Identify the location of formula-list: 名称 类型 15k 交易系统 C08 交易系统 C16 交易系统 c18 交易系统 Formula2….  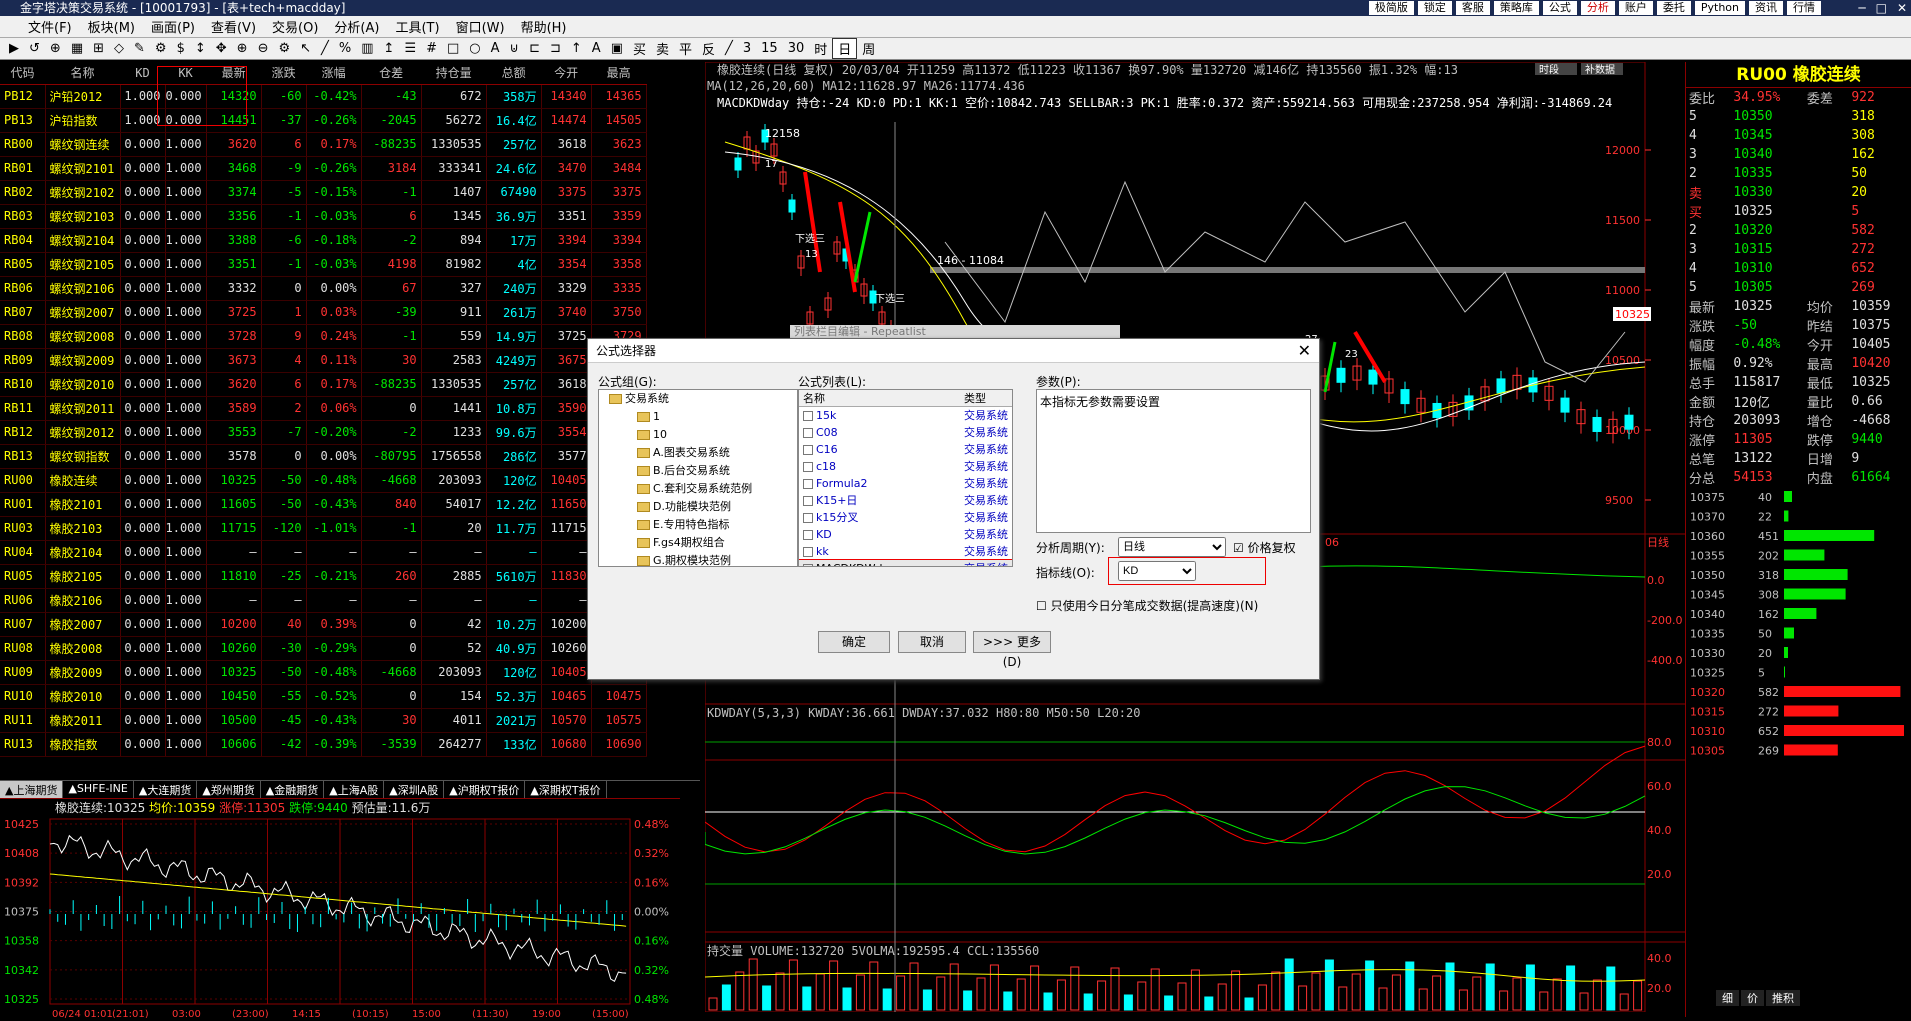
(905, 478).